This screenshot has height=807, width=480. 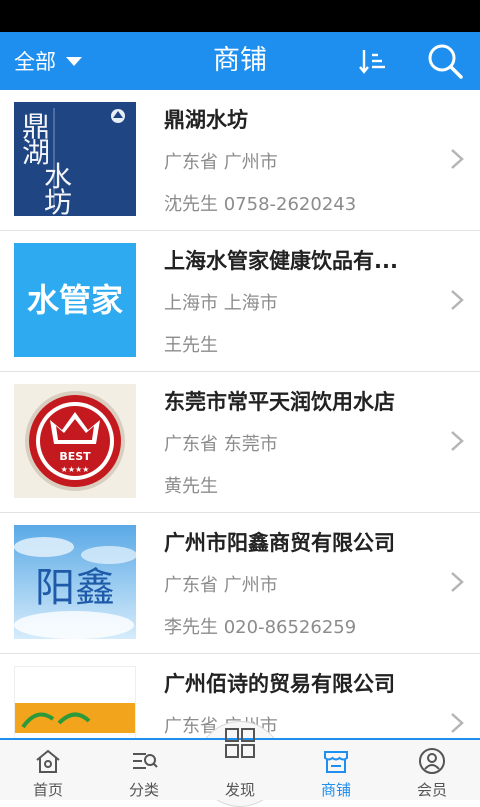 What do you see at coordinates (260, 627) in the screenshot?
I see `shop-contact: 李先生 020-86526259` at bounding box center [260, 627].